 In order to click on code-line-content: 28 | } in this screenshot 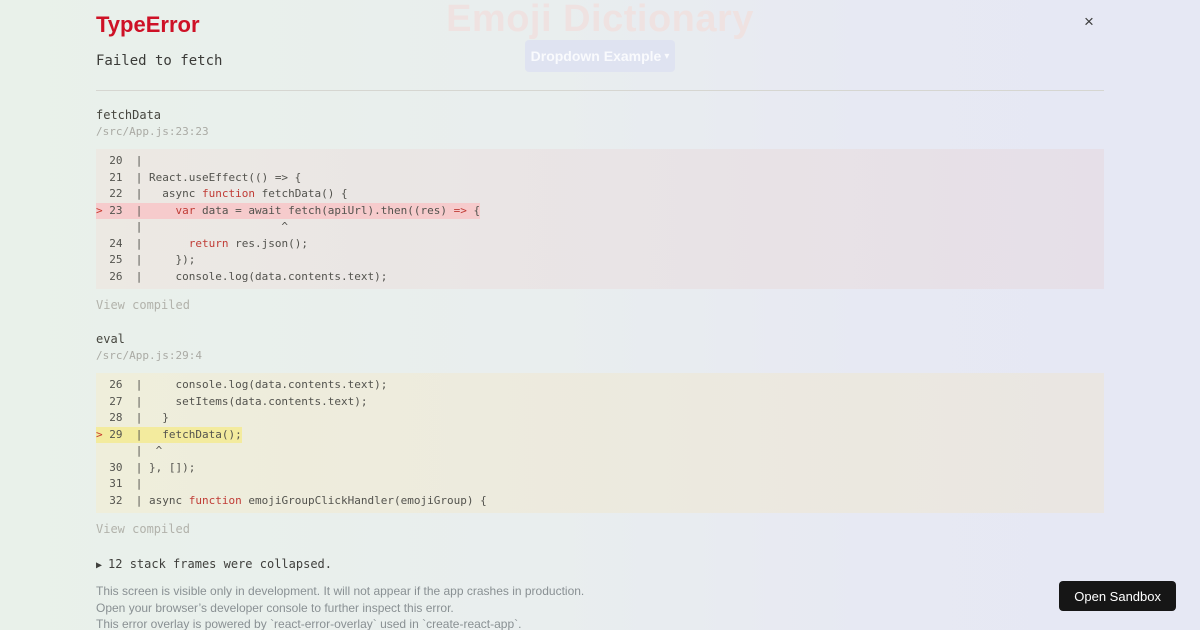, I will do `click(132, 417)`.